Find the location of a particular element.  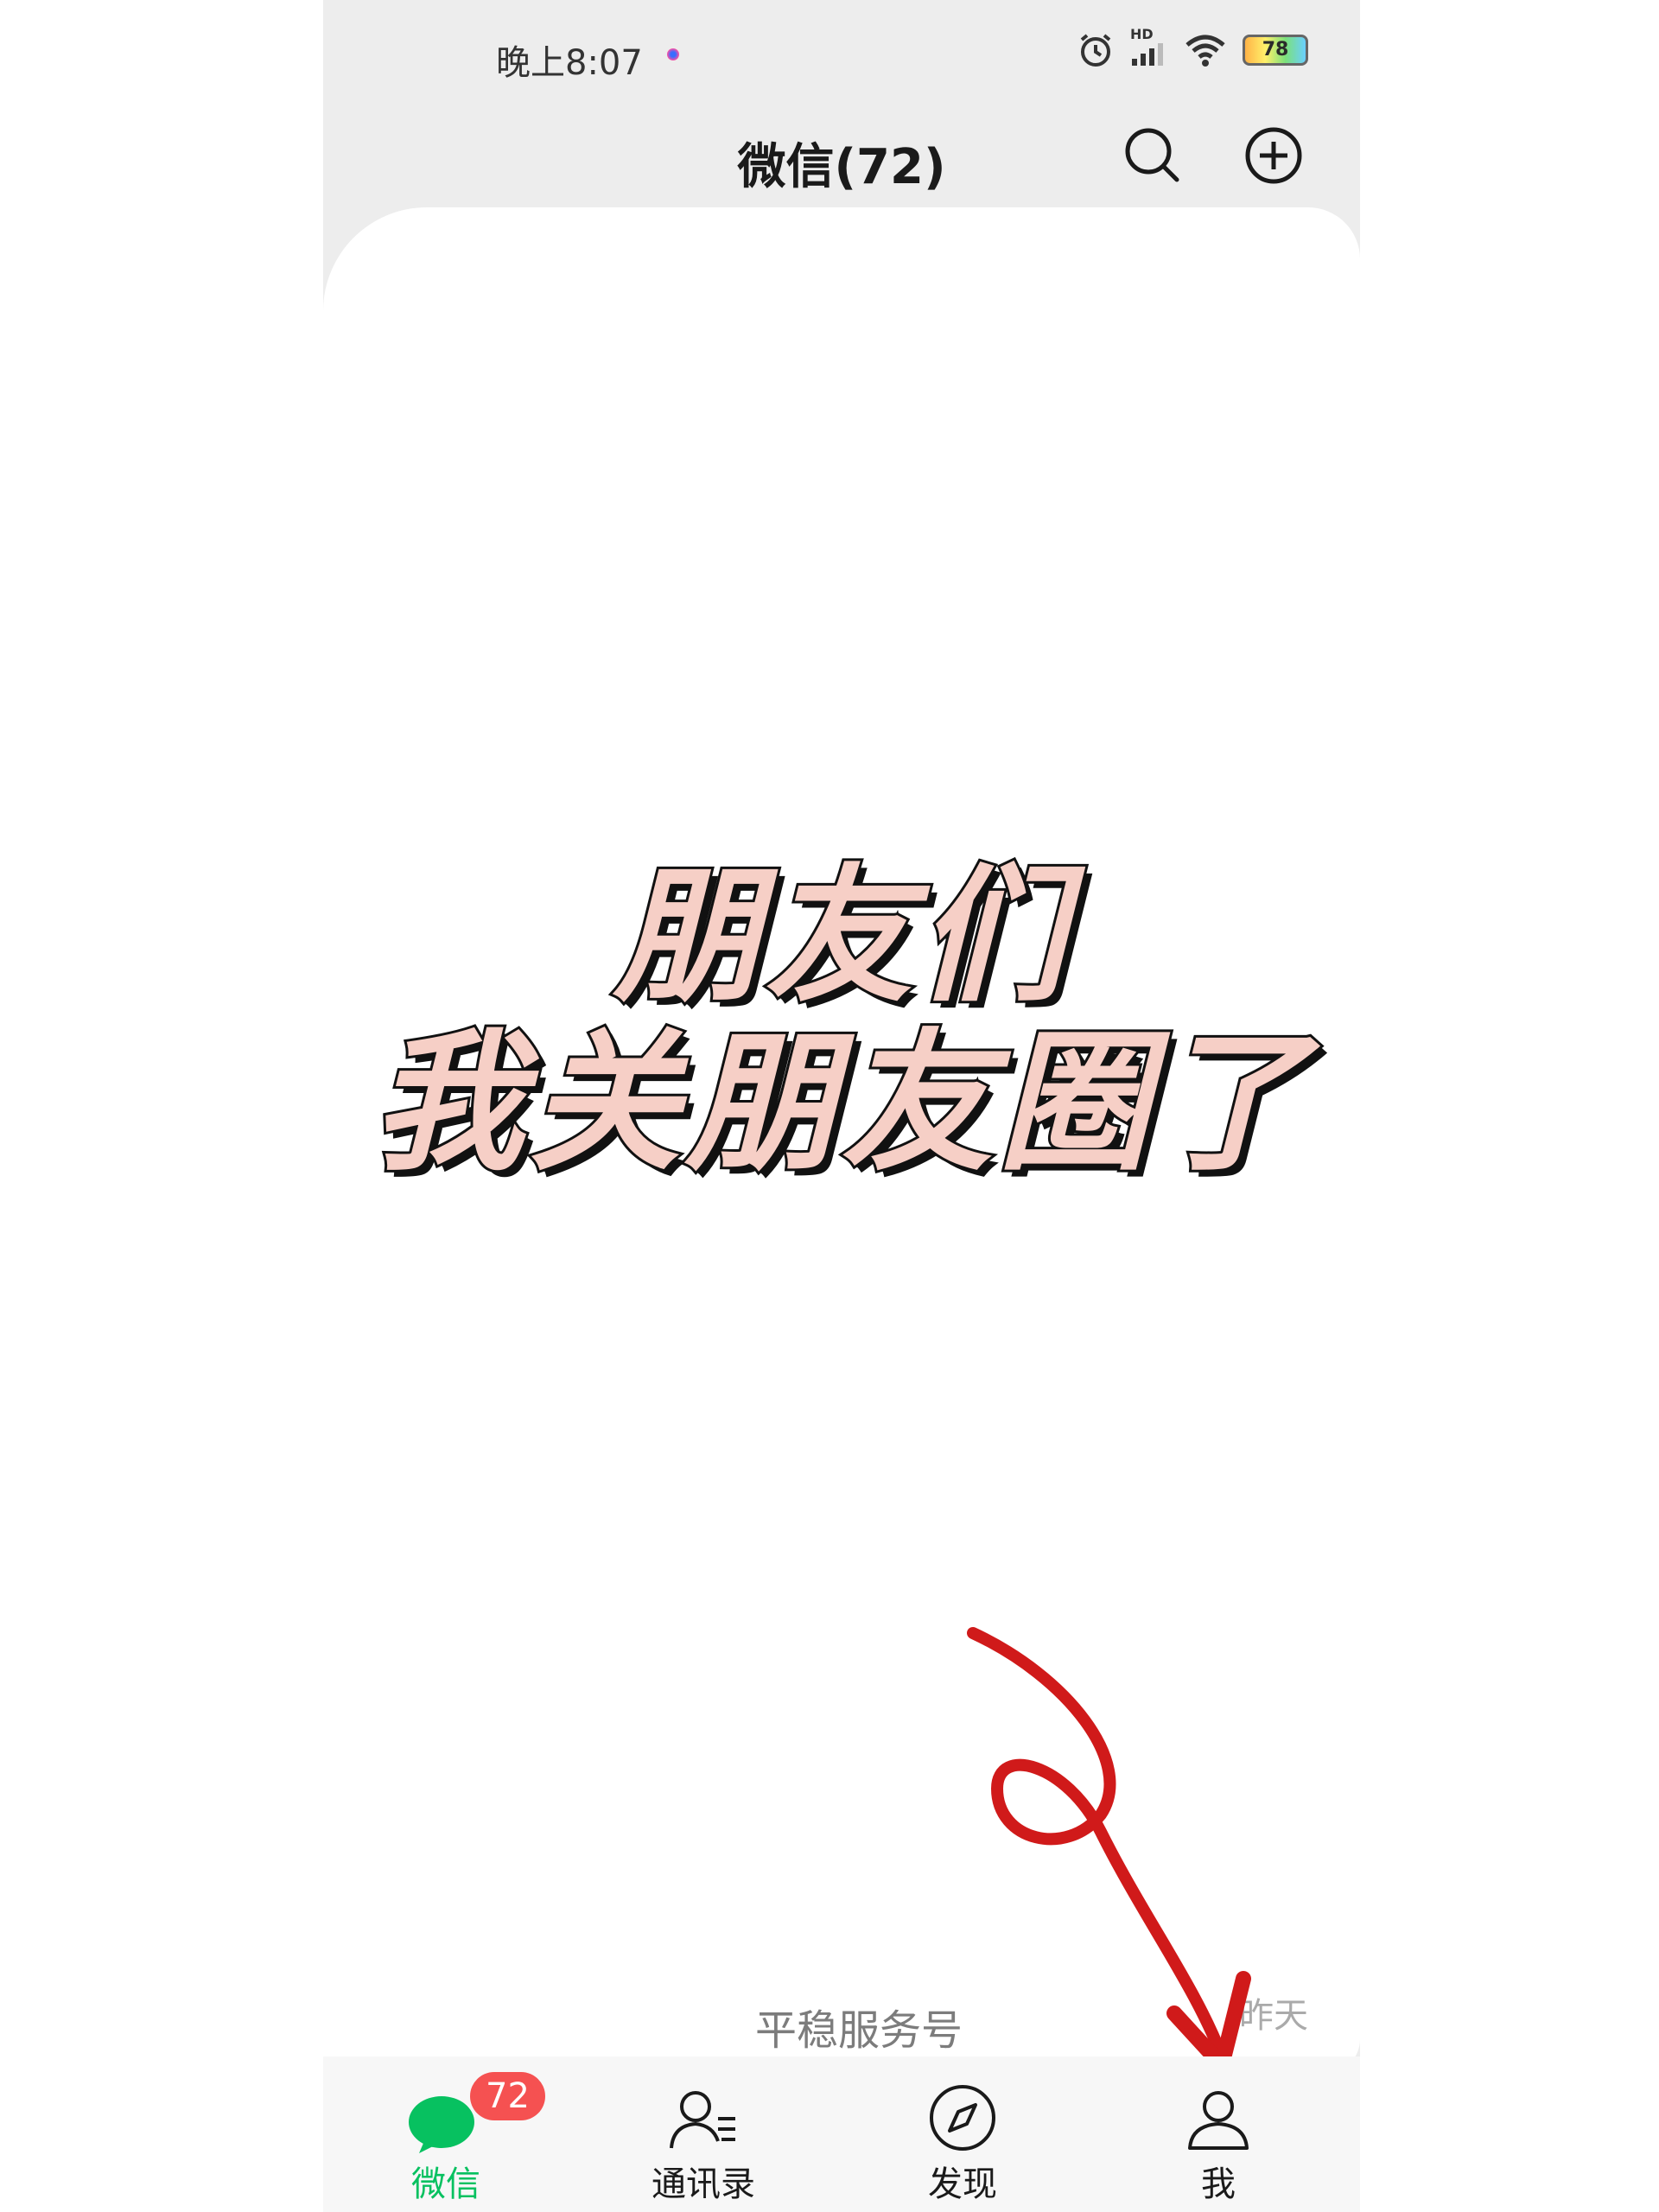

search-icon is located at coordinates (1152, 155).